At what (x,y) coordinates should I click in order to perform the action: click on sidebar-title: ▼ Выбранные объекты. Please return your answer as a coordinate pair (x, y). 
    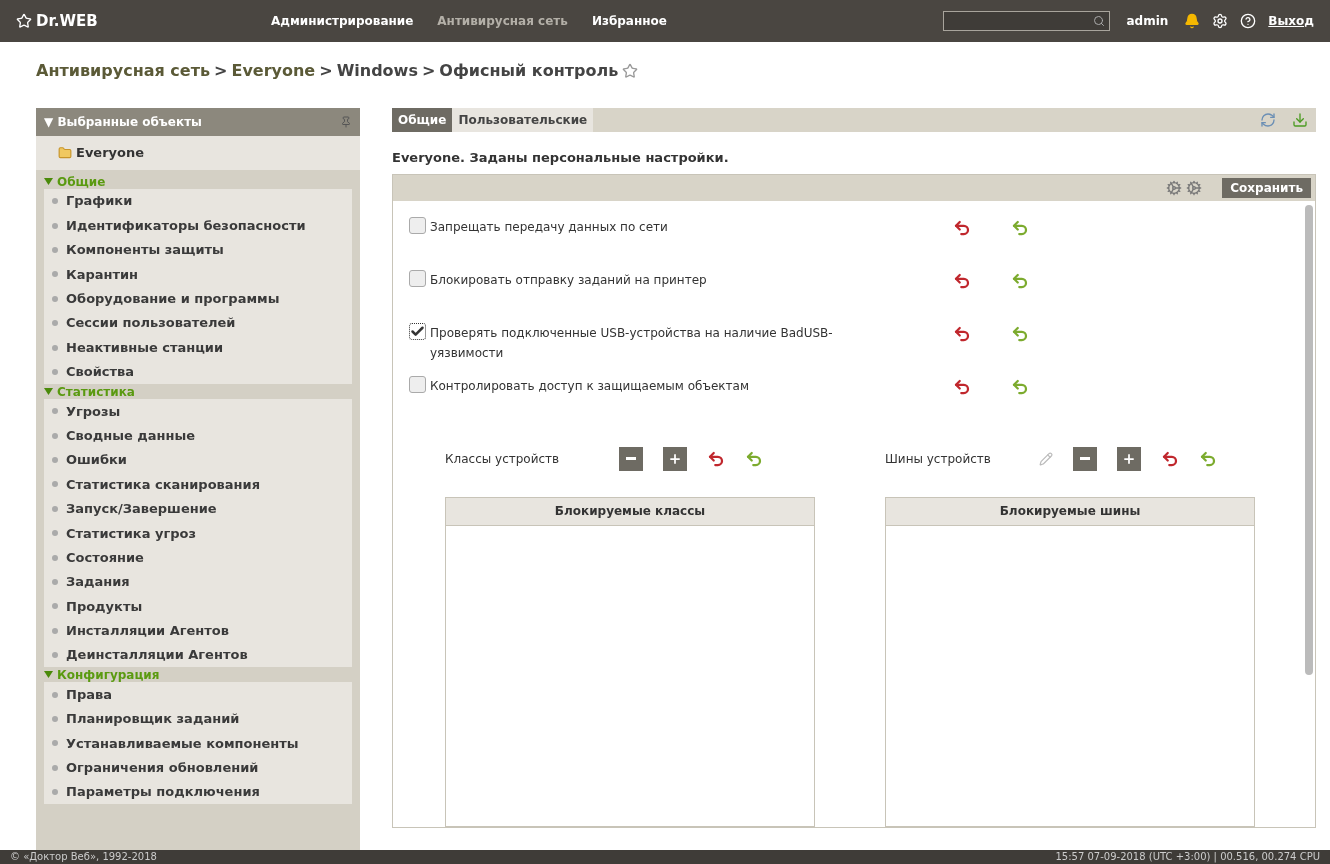
    Looking at the image, I should click on (123, 122).